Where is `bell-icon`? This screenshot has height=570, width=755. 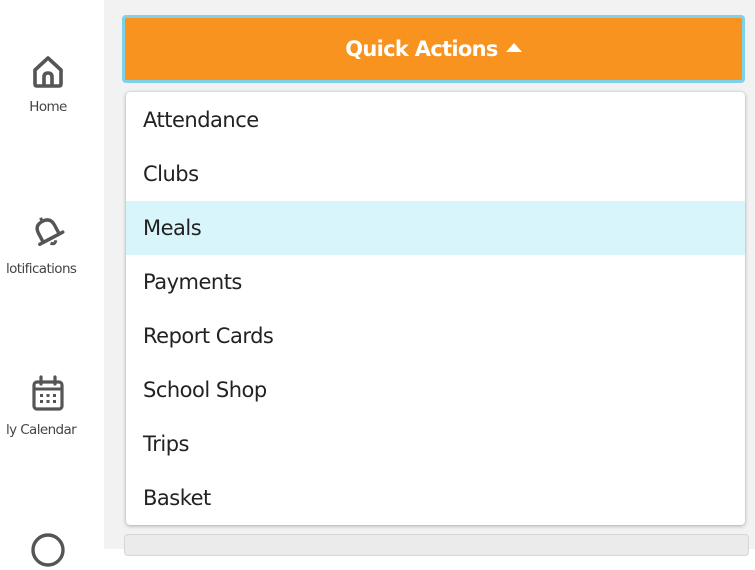
bell-icon is located at coordinates (50, 231).